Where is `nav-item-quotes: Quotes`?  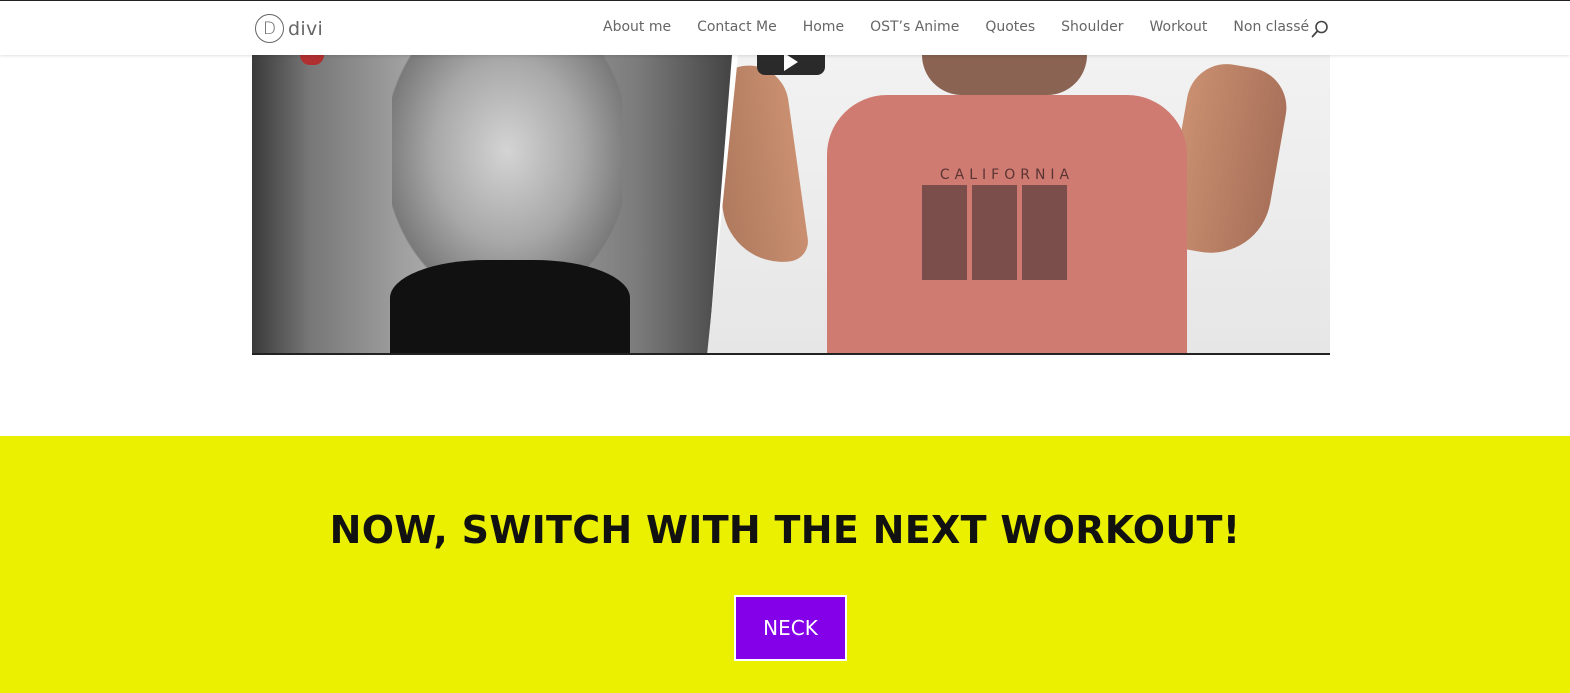 nav-item-quotes: Quotes is located at coordinates (1010, 27).